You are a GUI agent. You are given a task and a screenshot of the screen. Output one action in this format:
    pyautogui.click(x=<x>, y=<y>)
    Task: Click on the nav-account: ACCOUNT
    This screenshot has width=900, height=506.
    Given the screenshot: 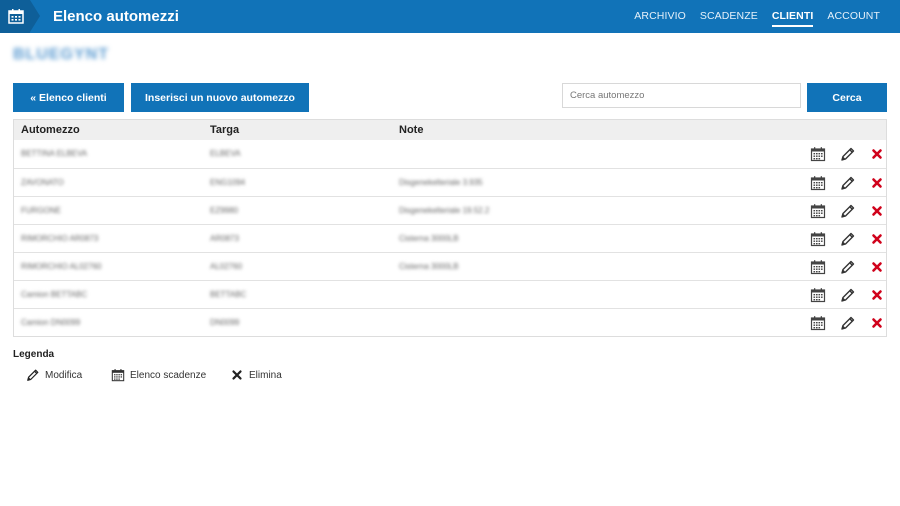 What is the action you would take?
    pyautogui.click(x=853, y=18)
    